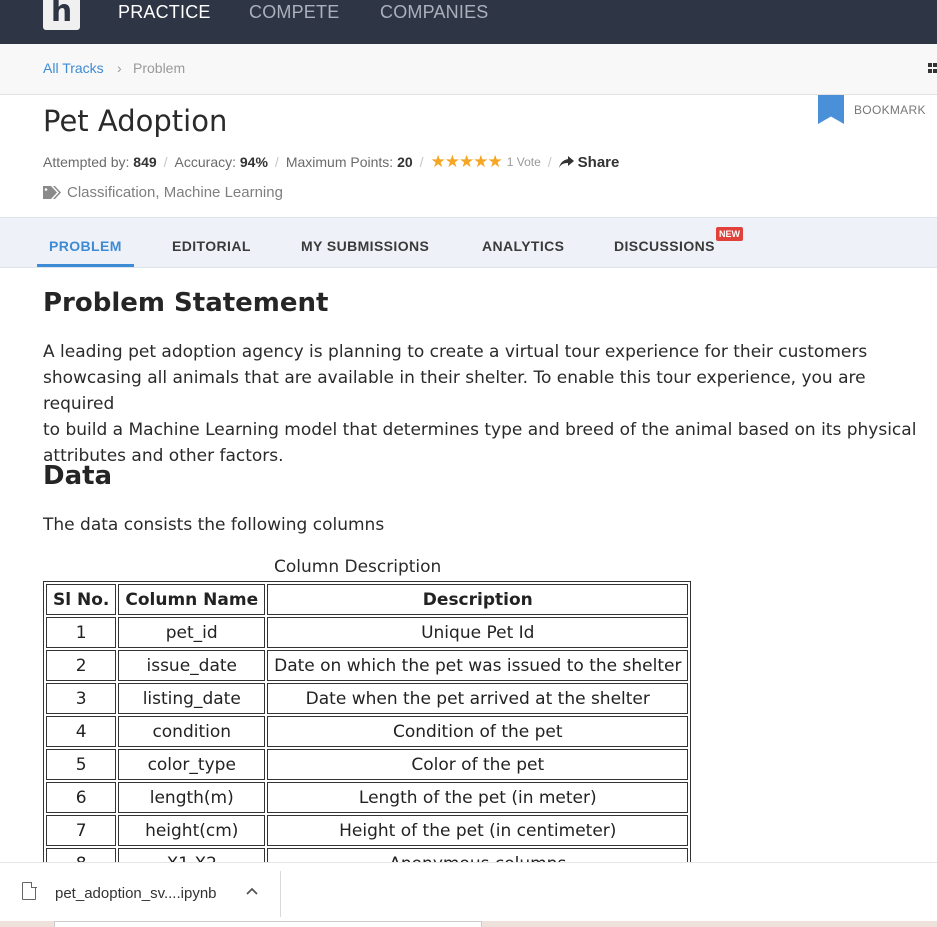 The width and height of the screenshot is (937, 927). Describe the element at coordinates (478, 830) in the screenshot. I see `table-cell: Height of the pet (in centimeter)` at that location.